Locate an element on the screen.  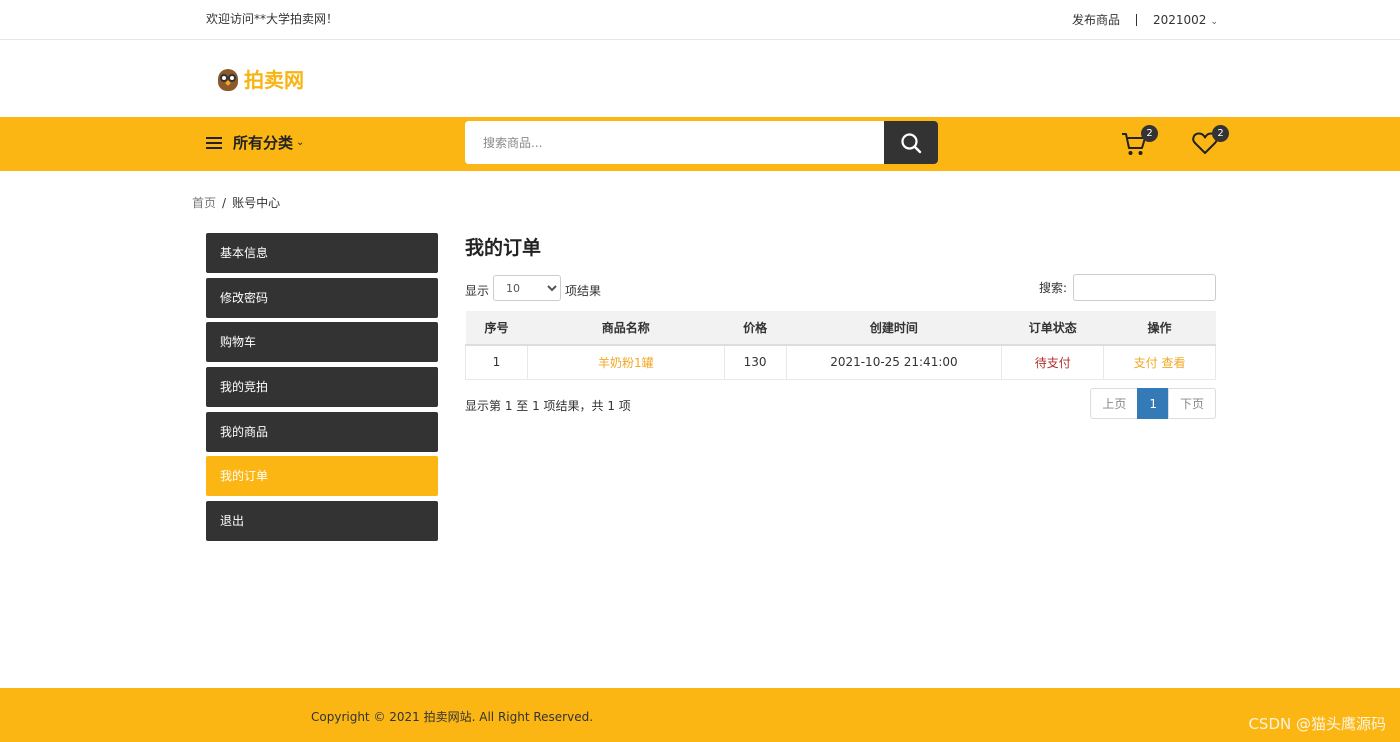
breadcrumb-current: 账号中心 is located at coordinates (256, 203).